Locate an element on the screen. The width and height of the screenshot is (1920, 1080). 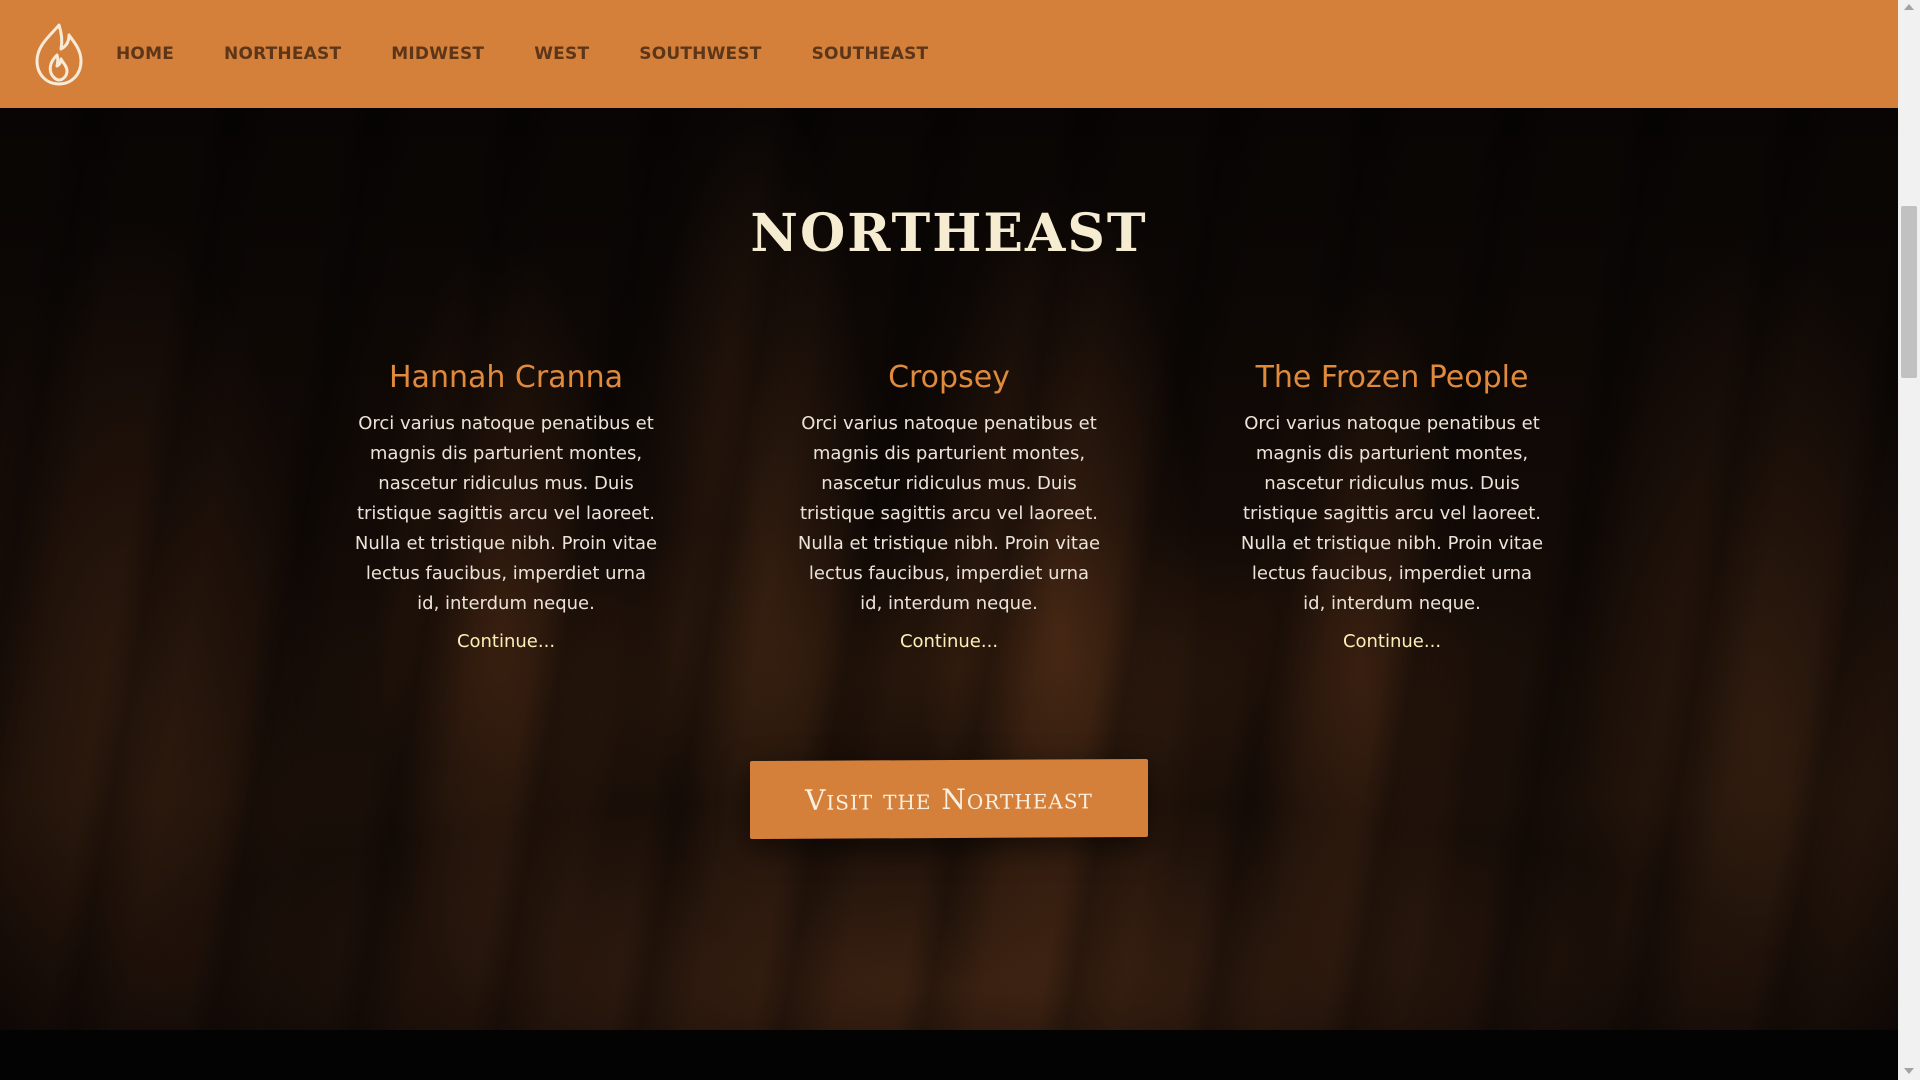
card-title: Cropsey is located at coordinates (949, 377).